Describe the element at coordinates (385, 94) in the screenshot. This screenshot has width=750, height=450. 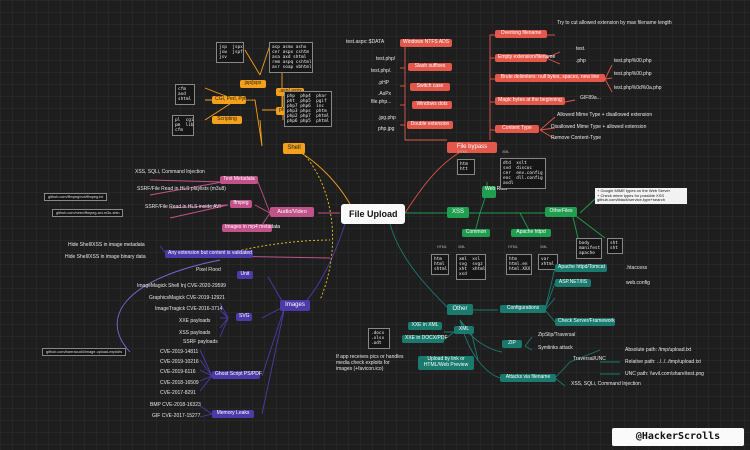
I see `asp-case-label: .AsPx` at that location.